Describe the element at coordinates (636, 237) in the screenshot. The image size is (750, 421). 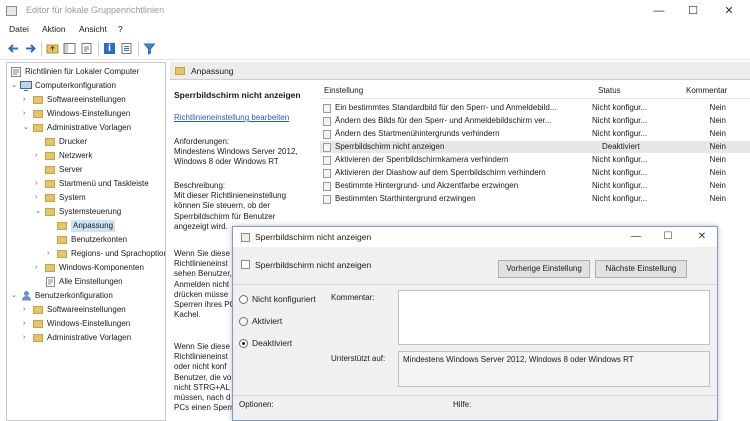
I see `dialog-minimize-button: —` at that location.